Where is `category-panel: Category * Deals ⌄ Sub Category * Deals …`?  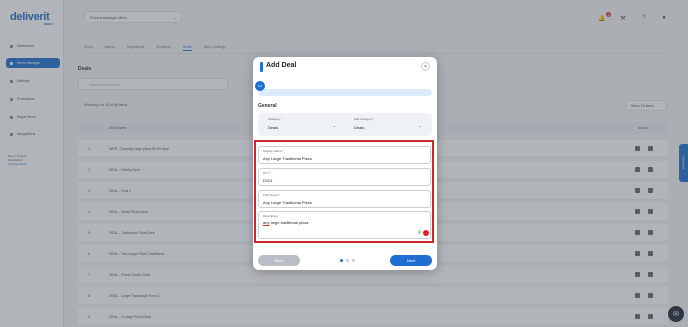
category-panel: Category * Deals ⌄ Sub Category * Deals … is located at coordinates (345, 124).